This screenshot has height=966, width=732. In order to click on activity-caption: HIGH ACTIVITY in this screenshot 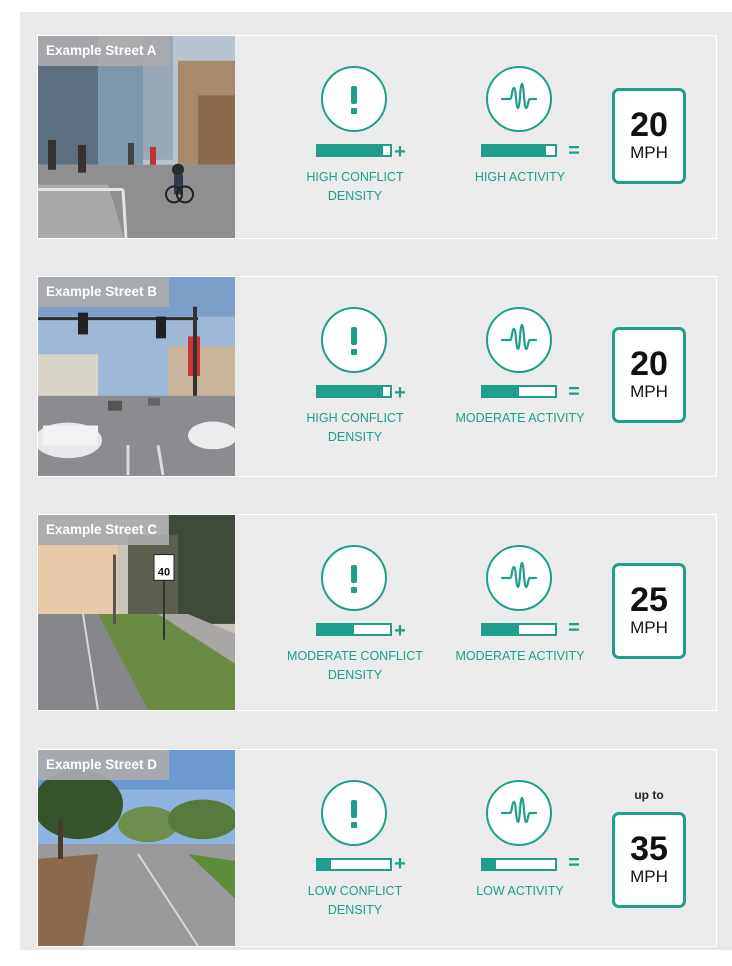, I will do `click(520, 177)`.